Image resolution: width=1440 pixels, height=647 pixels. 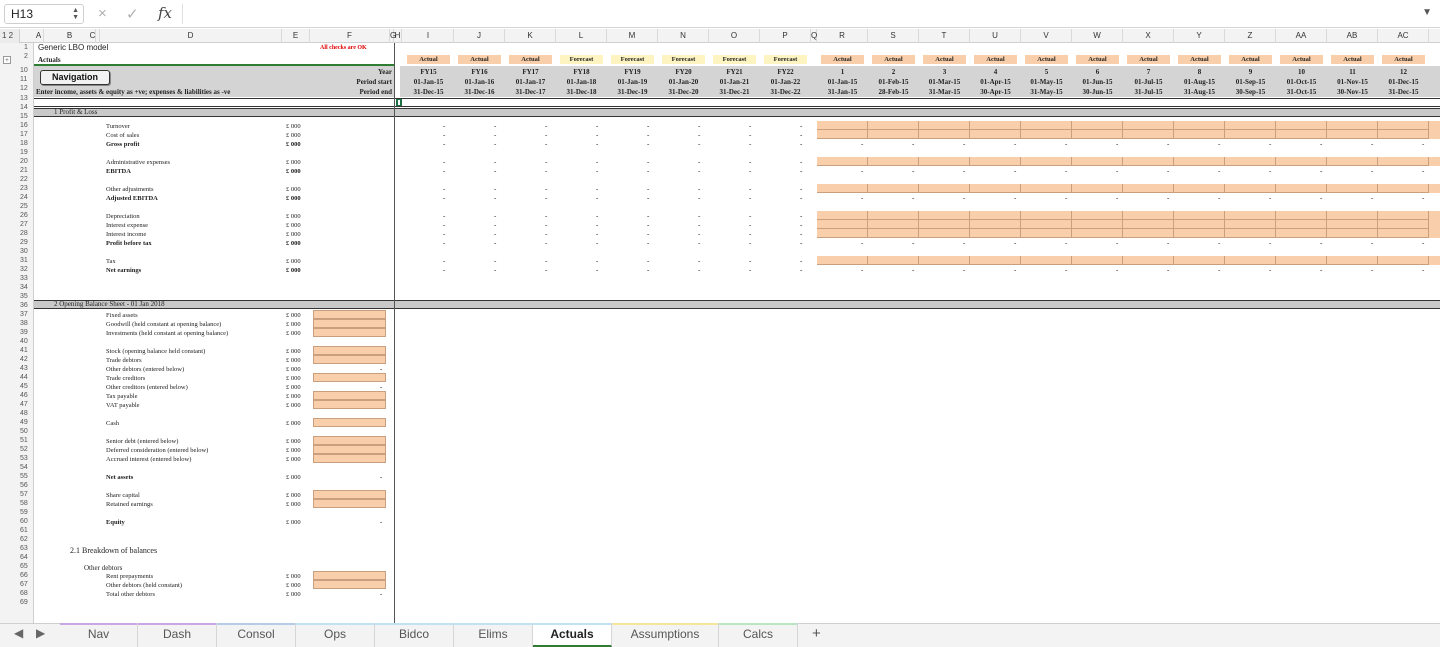 What do you see at coordinates (165, 13) in the screenshot?
I see `insert-function-icon: fx` at bounding box center [165, 13].